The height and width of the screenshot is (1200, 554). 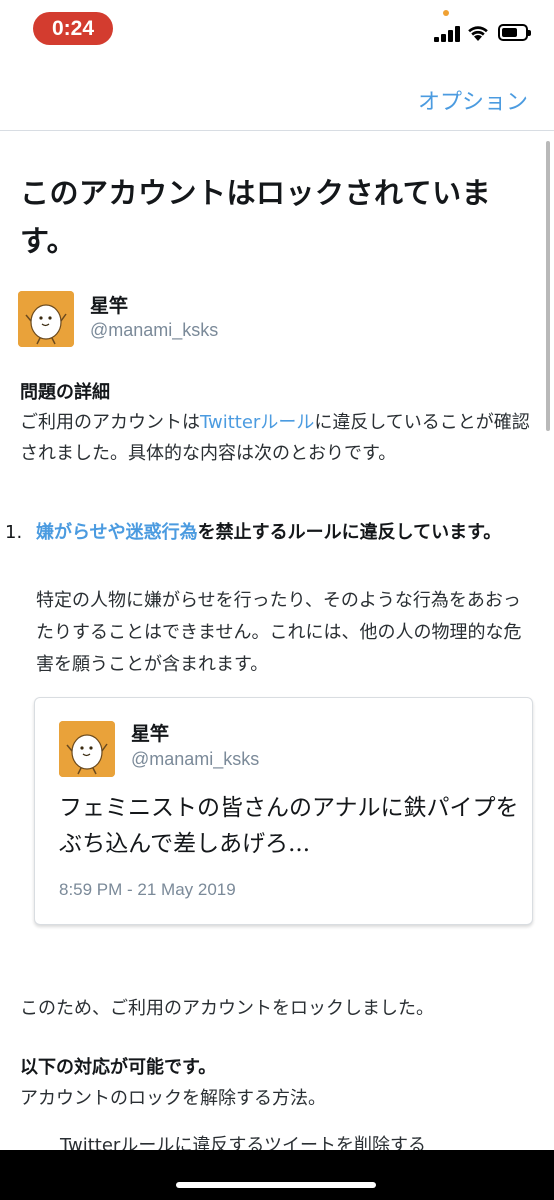 I want to click on tweet-avatar, so click(x=87, y=749).